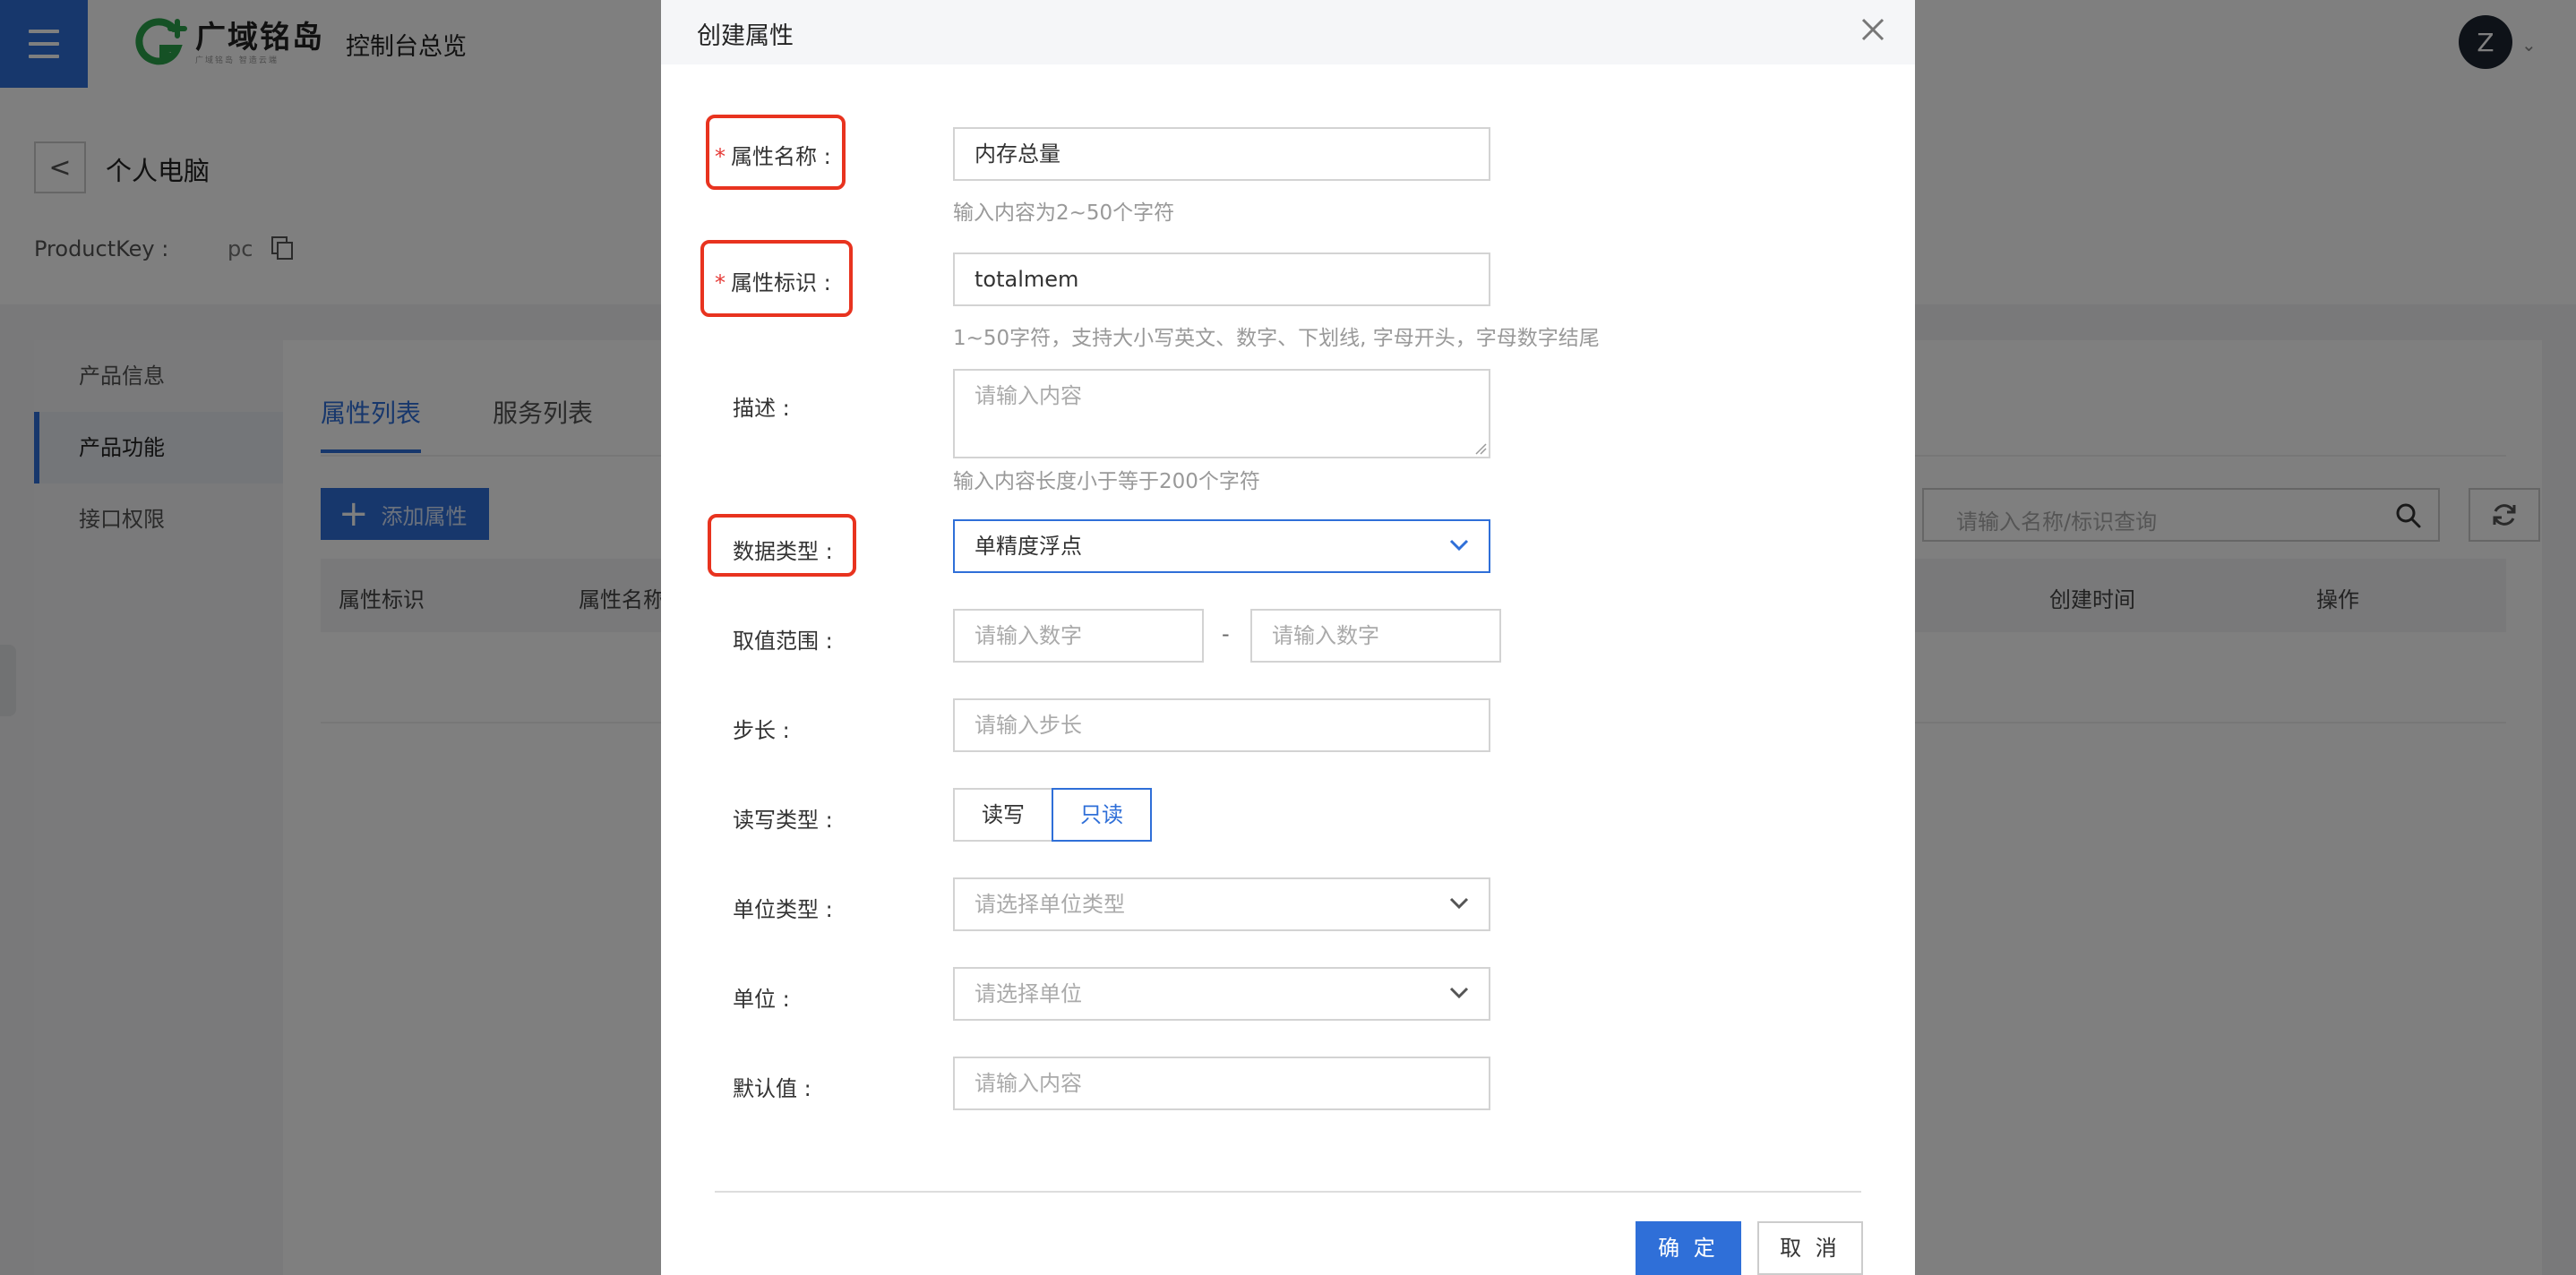 The height and width of the screenshot is (1275, 2576). What do you see at coordinates (781, 282) in the screenshot?
I see `property-identifier-label-text: 属性标识 :` at bounding box center [781, 282].